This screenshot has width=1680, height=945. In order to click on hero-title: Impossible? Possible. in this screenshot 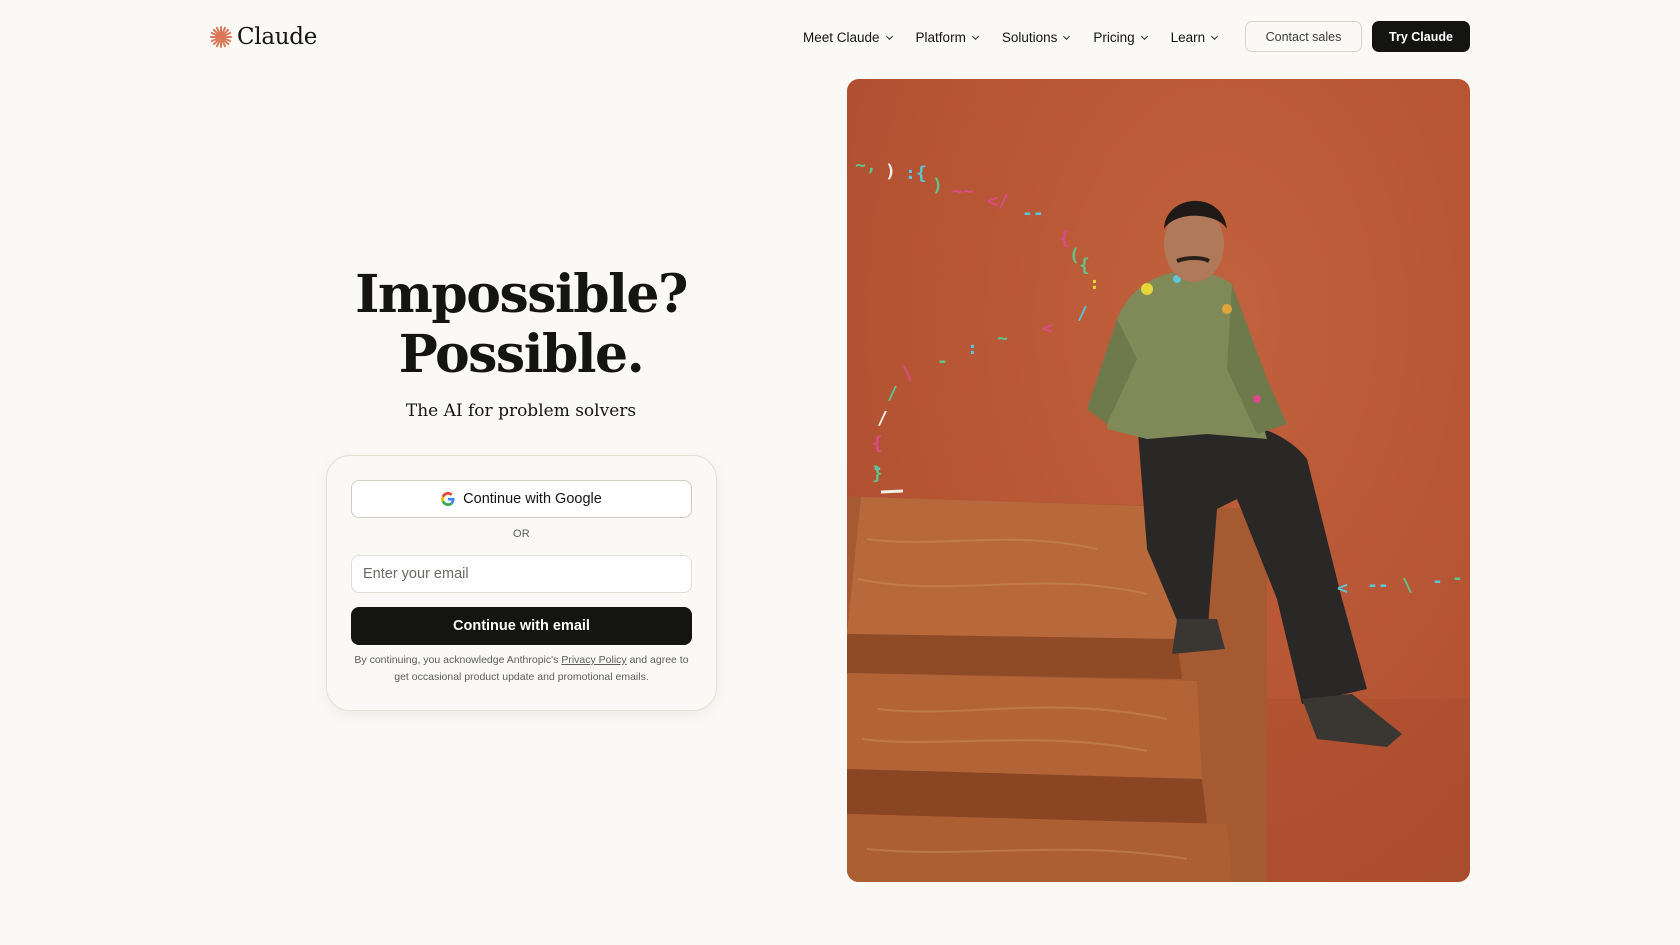, I will do `click(521, 325)`.